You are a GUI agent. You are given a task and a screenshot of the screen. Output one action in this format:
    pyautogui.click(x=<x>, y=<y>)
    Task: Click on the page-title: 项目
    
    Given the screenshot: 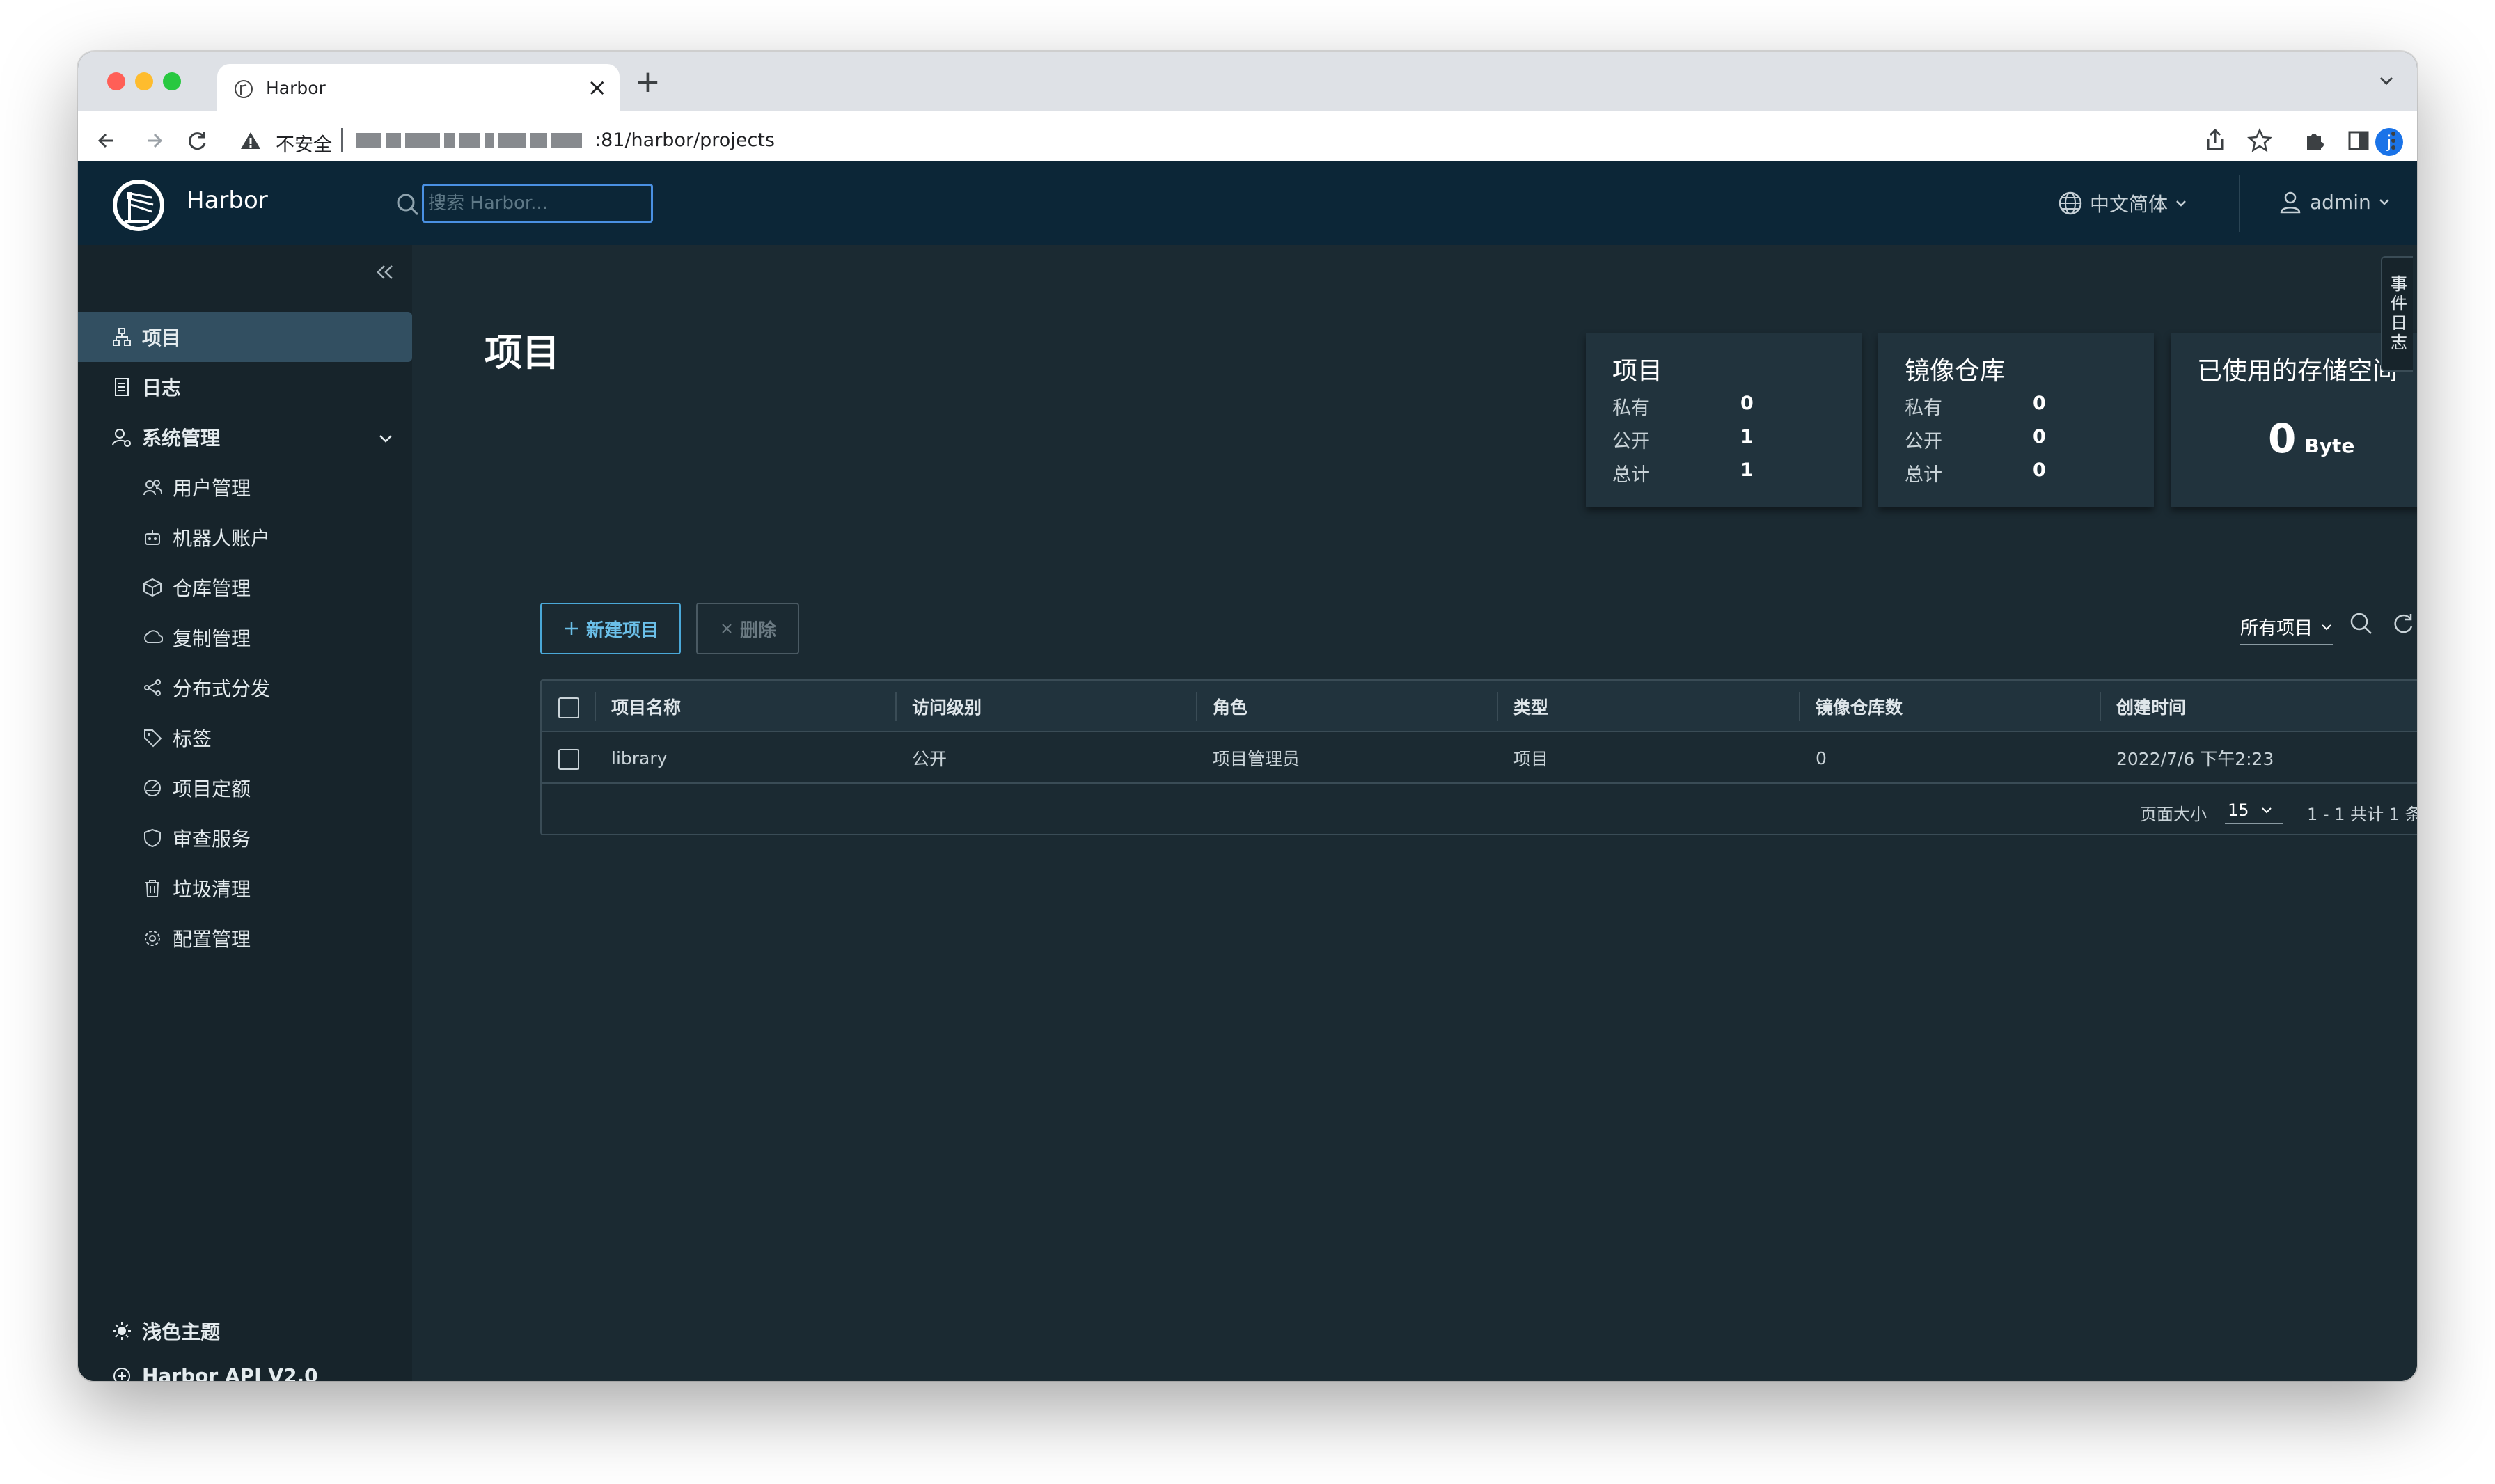 What is the action you would take?
    pyautogui.click(x=522, y=352)
    